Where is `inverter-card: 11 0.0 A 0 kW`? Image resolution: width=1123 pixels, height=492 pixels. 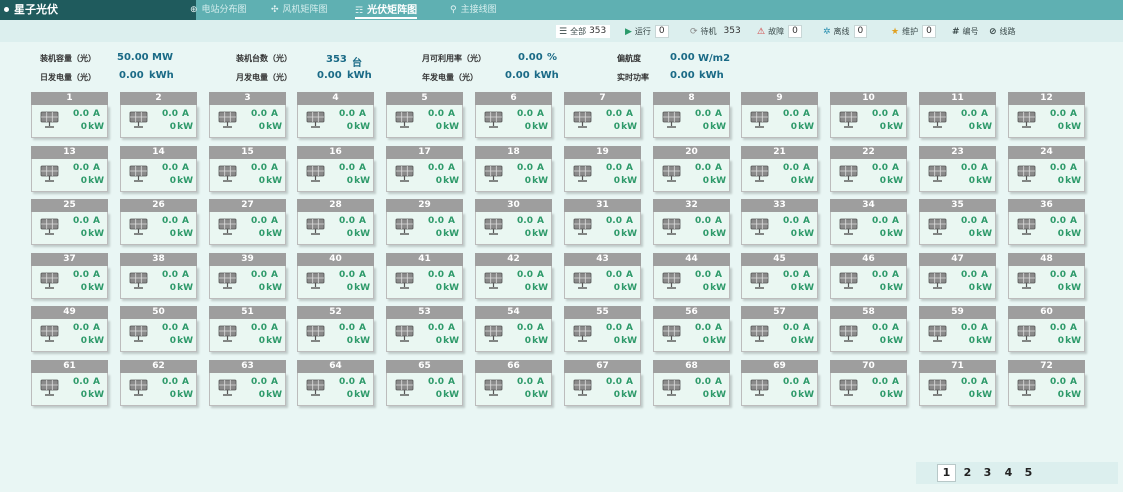
inverter-card: 11 0.0 A 0 kW is located at coordinates (957, 115).